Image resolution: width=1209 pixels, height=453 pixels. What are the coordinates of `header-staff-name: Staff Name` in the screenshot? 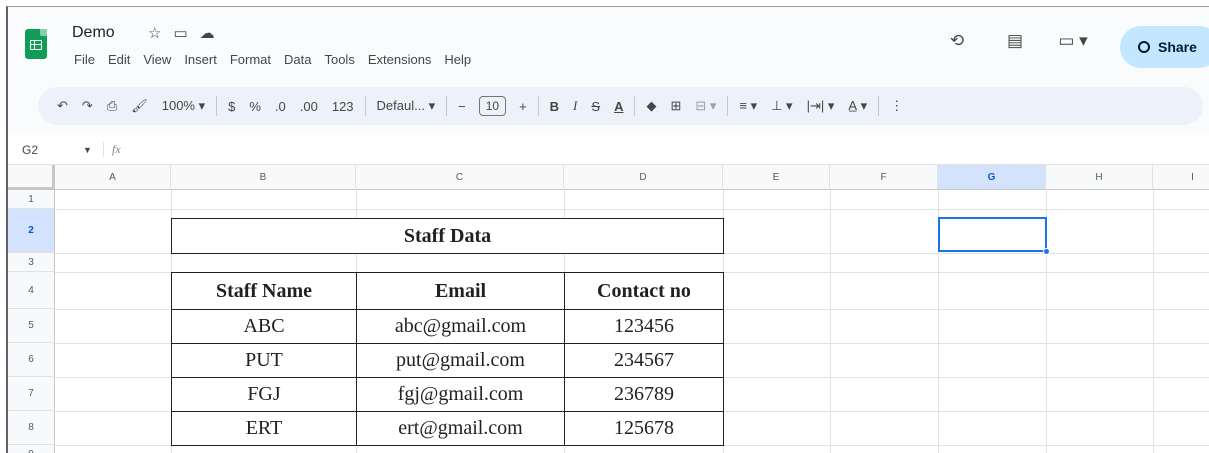 It's located at (263, 290).